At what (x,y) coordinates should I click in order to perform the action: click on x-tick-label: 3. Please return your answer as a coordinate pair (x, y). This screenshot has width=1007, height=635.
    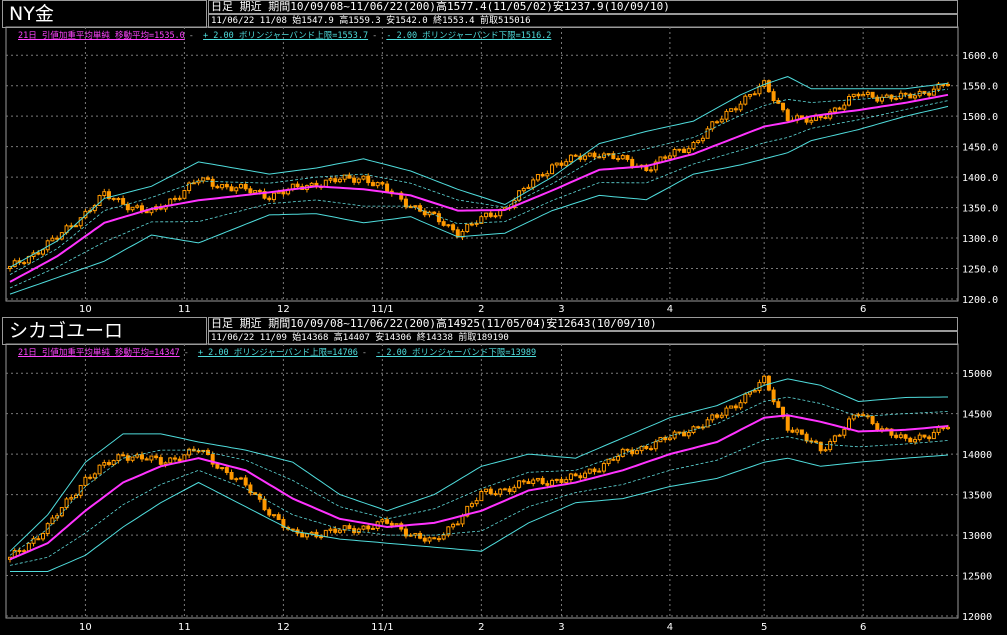
    Looking at the image, I should click on (561, 309).